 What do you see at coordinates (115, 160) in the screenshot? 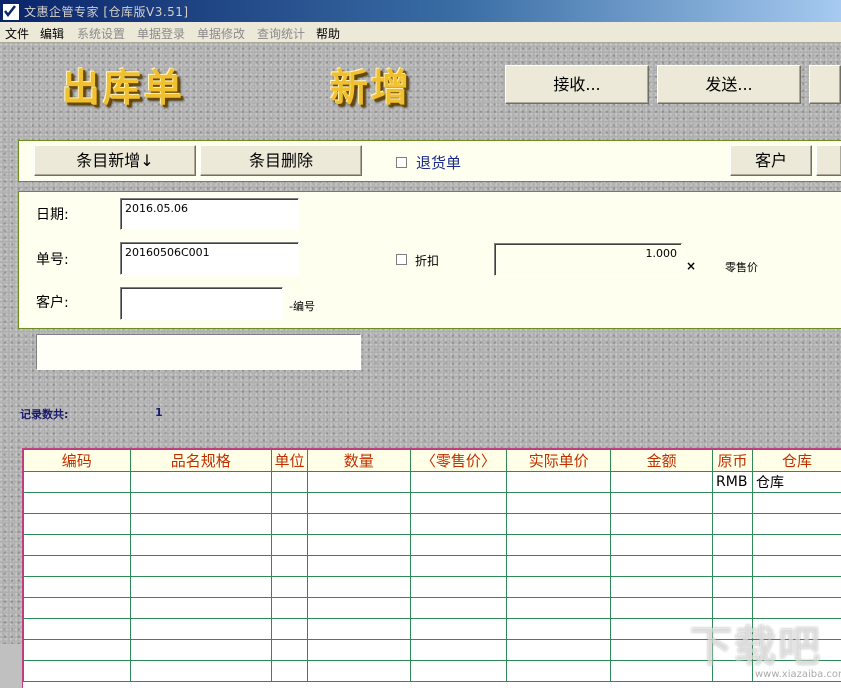
I see `add-item-button: 条目新增↓` at bounding box center [115, 160].